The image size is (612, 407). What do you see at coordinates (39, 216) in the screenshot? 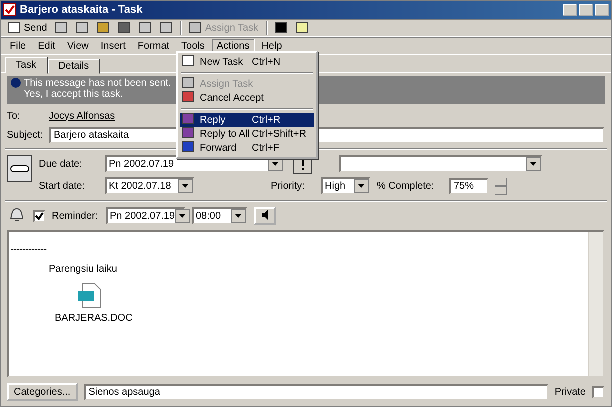
I see `reminder-checkbox` at bounding box center [39, 216].